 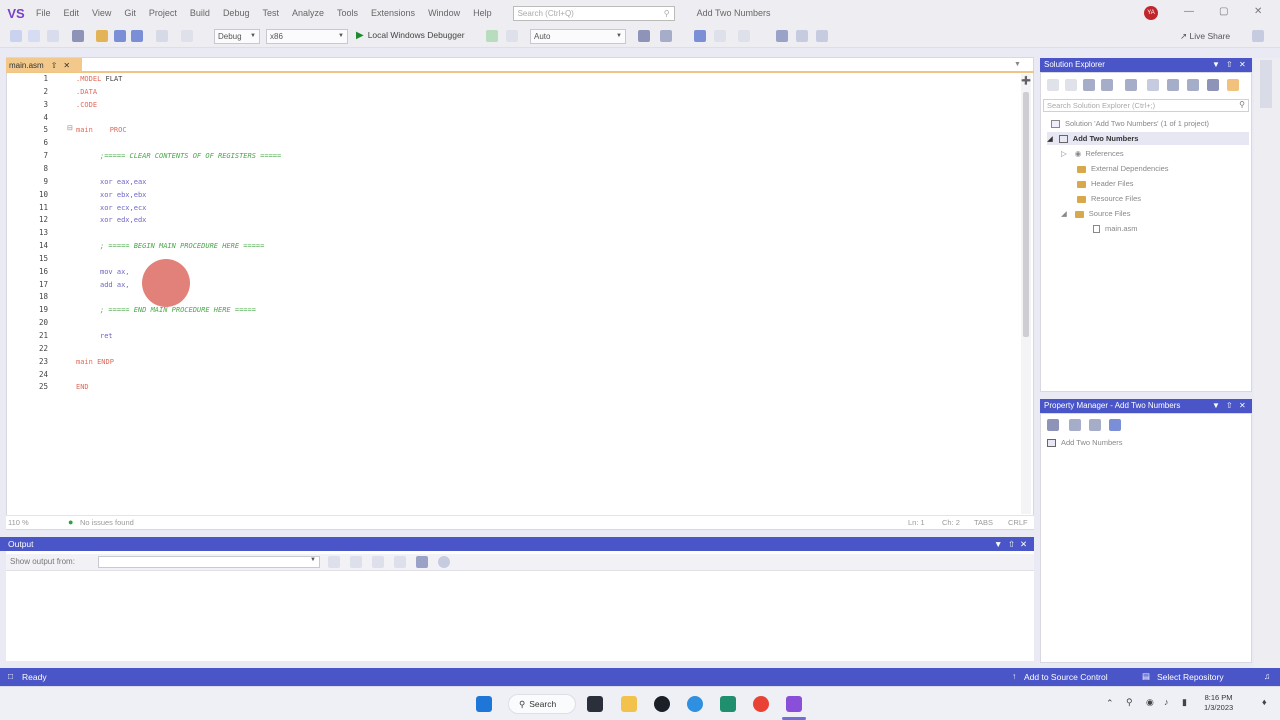 What do you see at coordinates (187, 36) in the screenshot?
I see `redo-icon` at bounding box center [187, 36].